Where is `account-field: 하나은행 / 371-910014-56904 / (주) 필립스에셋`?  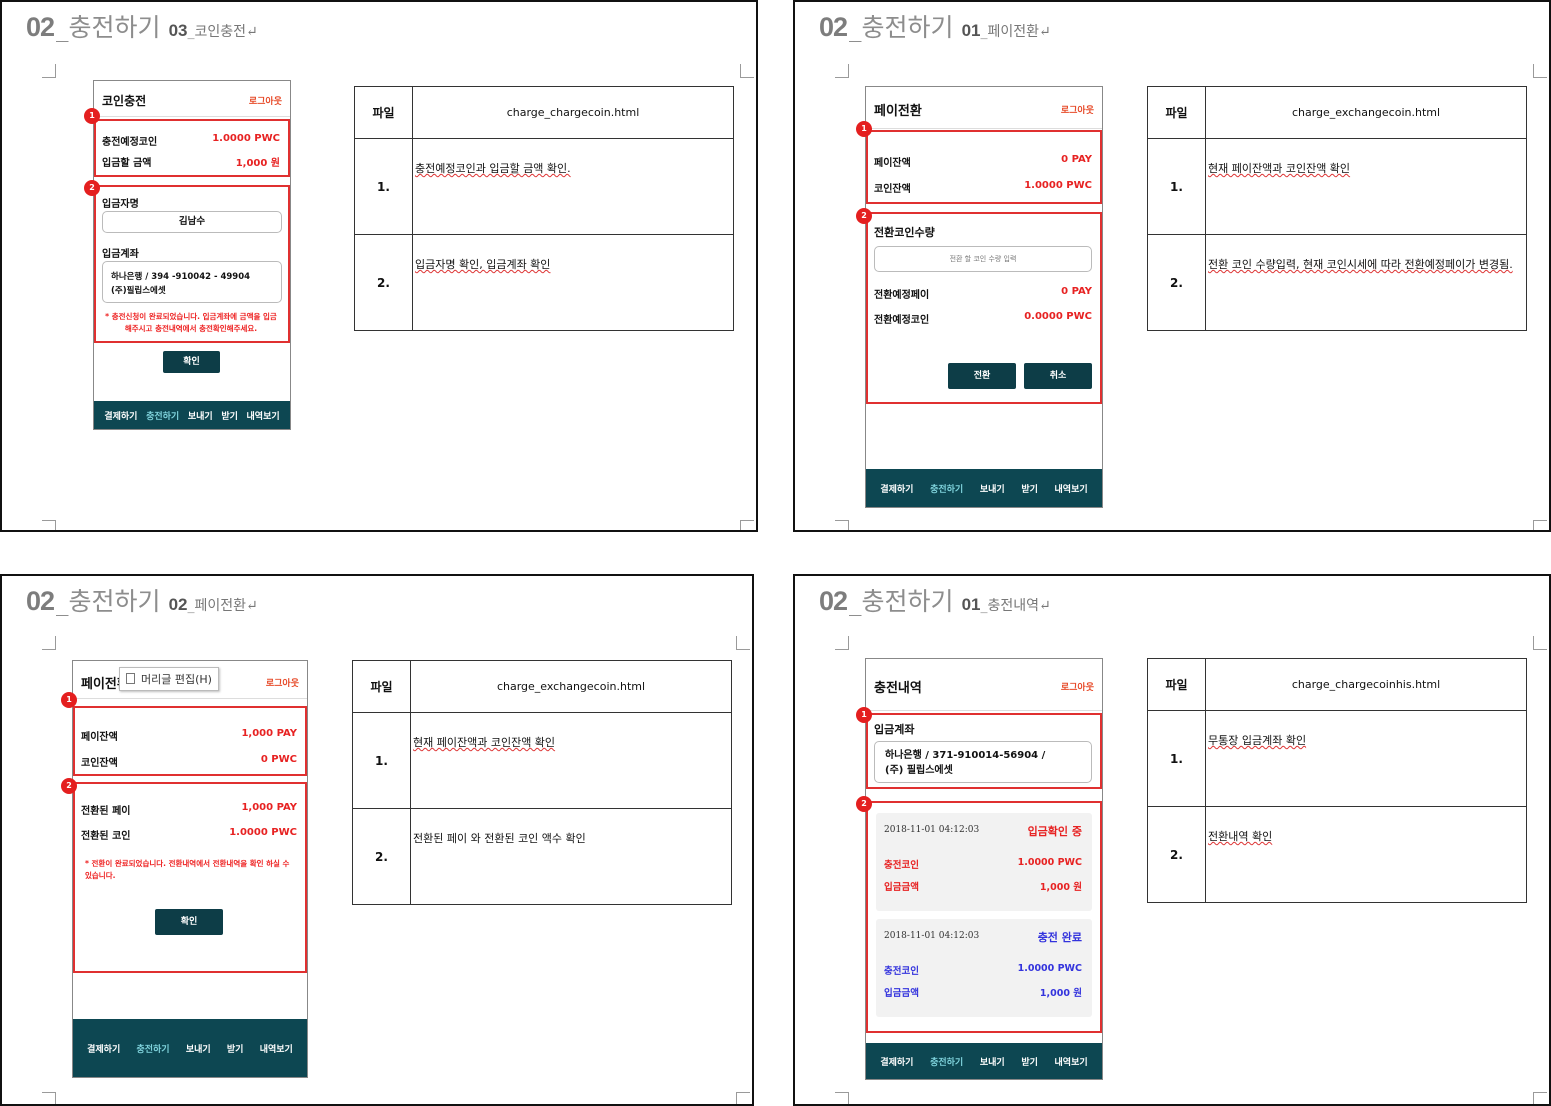
account-field: 하나은행 / 371-910014-56904 / (주) 필립스에셋 is located at coordinates (983, 762).